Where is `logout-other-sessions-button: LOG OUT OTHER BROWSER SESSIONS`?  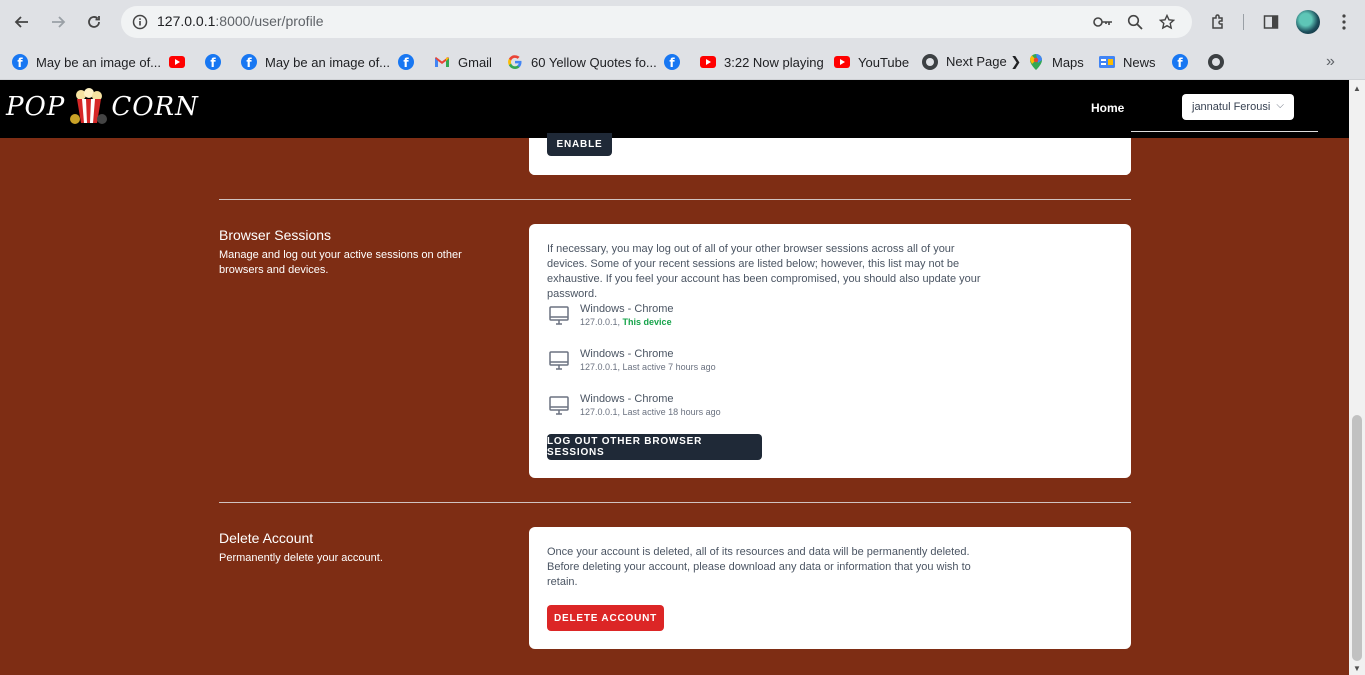 logout-other-sessions-button: LOG OUT OTHER BROWSER SESSIONS is located at coordinates (654, 447).